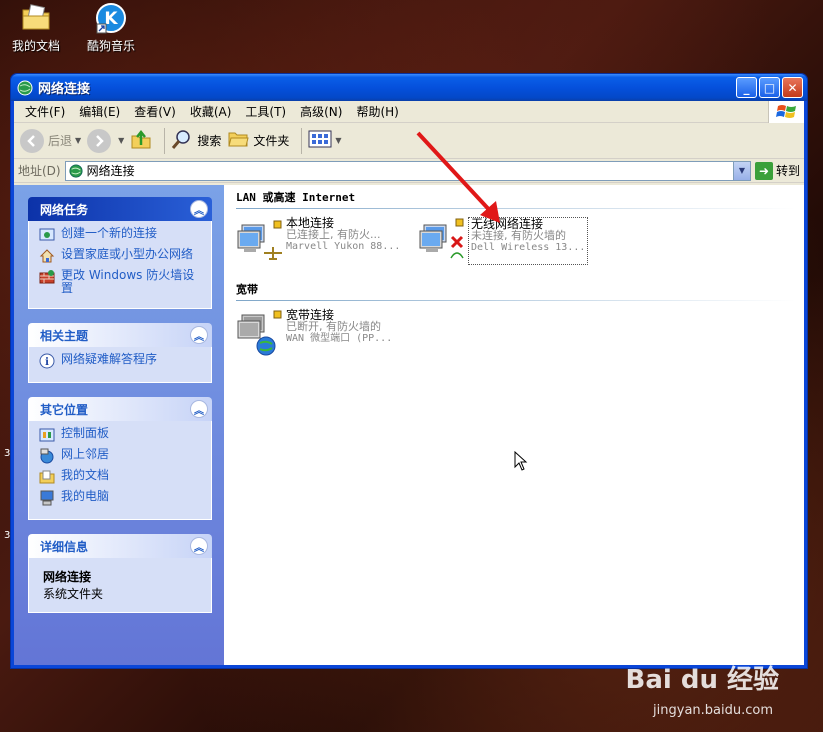  I want to click on address-label: 地址(D), so click(39, 171).